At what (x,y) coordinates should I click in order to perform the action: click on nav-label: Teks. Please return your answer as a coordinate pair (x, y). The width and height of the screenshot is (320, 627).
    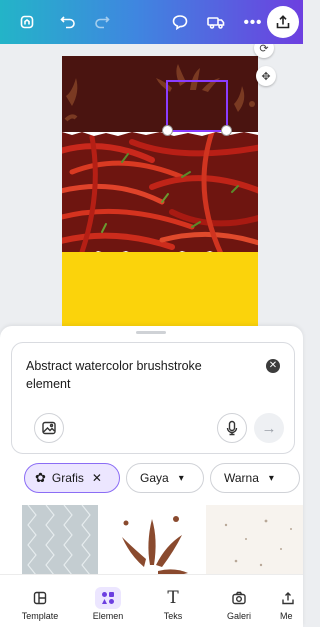
    Looking at the image, I should click on (173, 616).